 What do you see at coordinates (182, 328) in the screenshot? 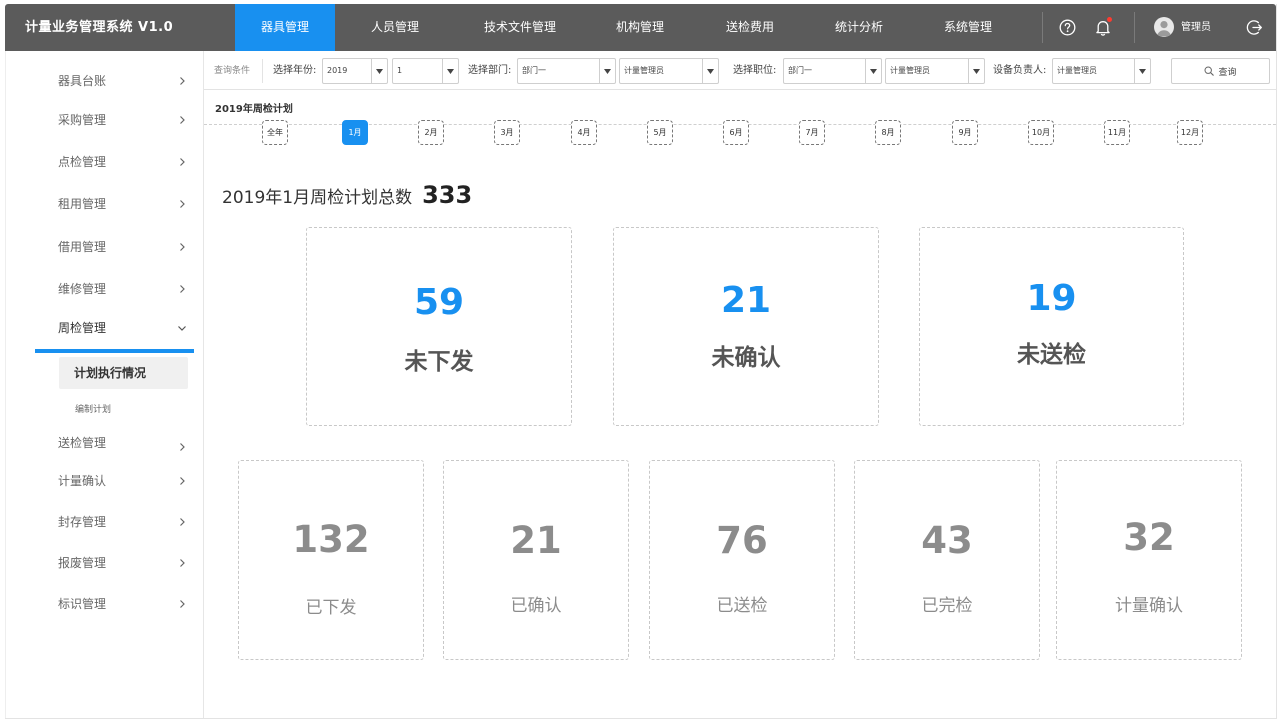
I see `chevron-down-icon` at bounding box center [182, 328].